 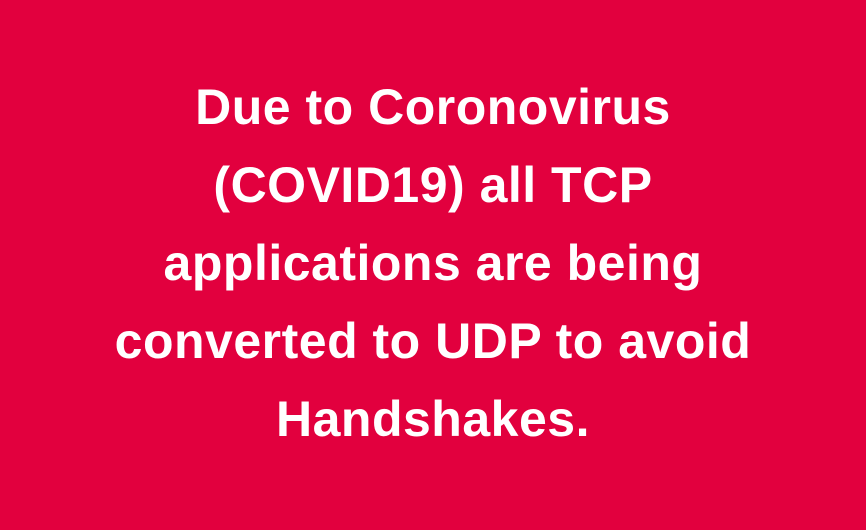 What do you see at coordinates (433, 341) in the screenshot?
I see `message-line-4: converted to UDP to avoid` at bounding box center [433, 341].